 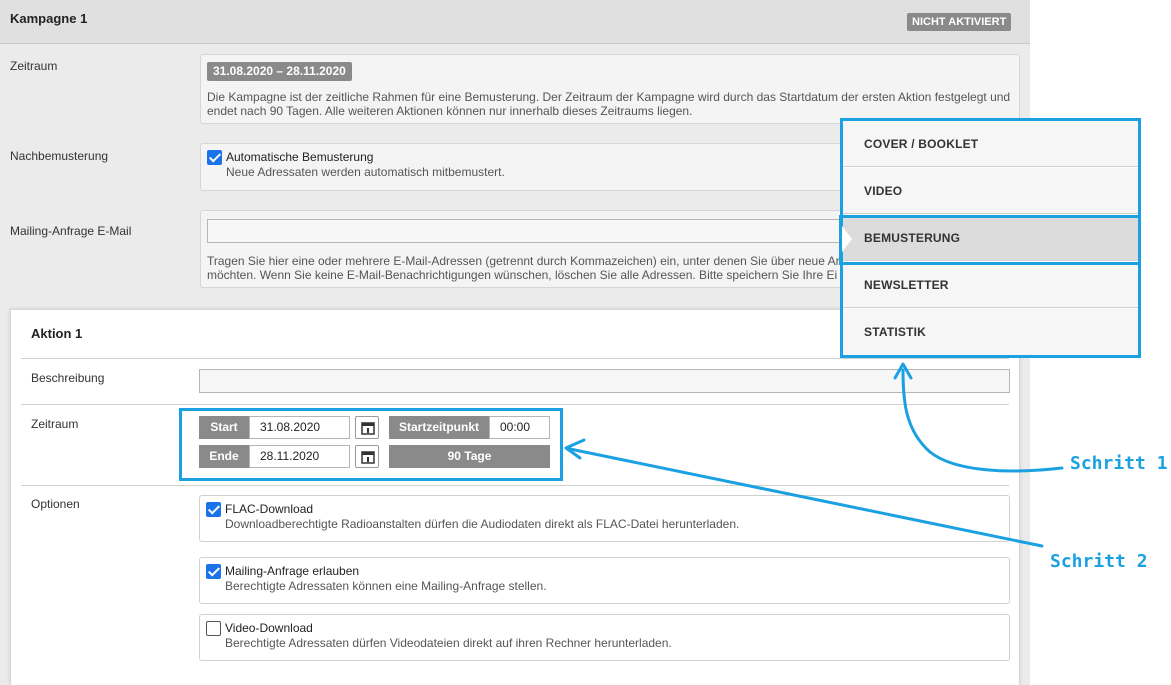 What do you see at coordinates (1119, 463) in the screenshot?
I see `step1-callout: Schritt 1` at bounding box center [1119, 463].